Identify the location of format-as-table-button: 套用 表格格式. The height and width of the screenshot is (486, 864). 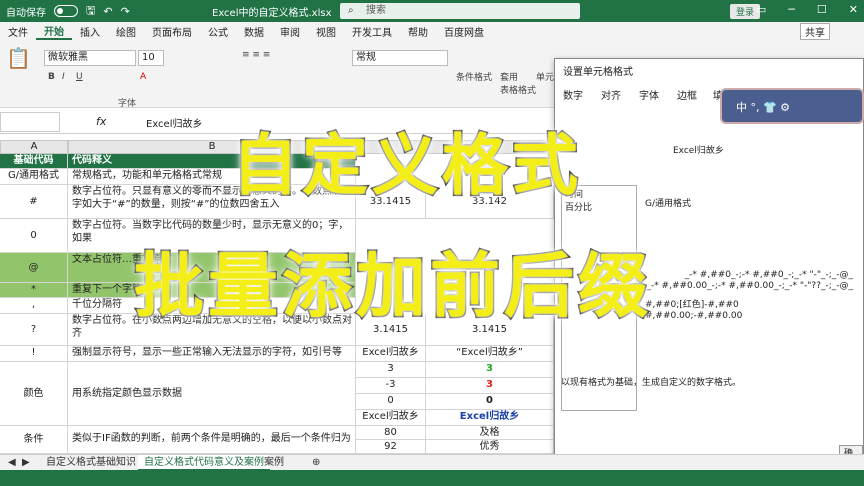
(518, 83).